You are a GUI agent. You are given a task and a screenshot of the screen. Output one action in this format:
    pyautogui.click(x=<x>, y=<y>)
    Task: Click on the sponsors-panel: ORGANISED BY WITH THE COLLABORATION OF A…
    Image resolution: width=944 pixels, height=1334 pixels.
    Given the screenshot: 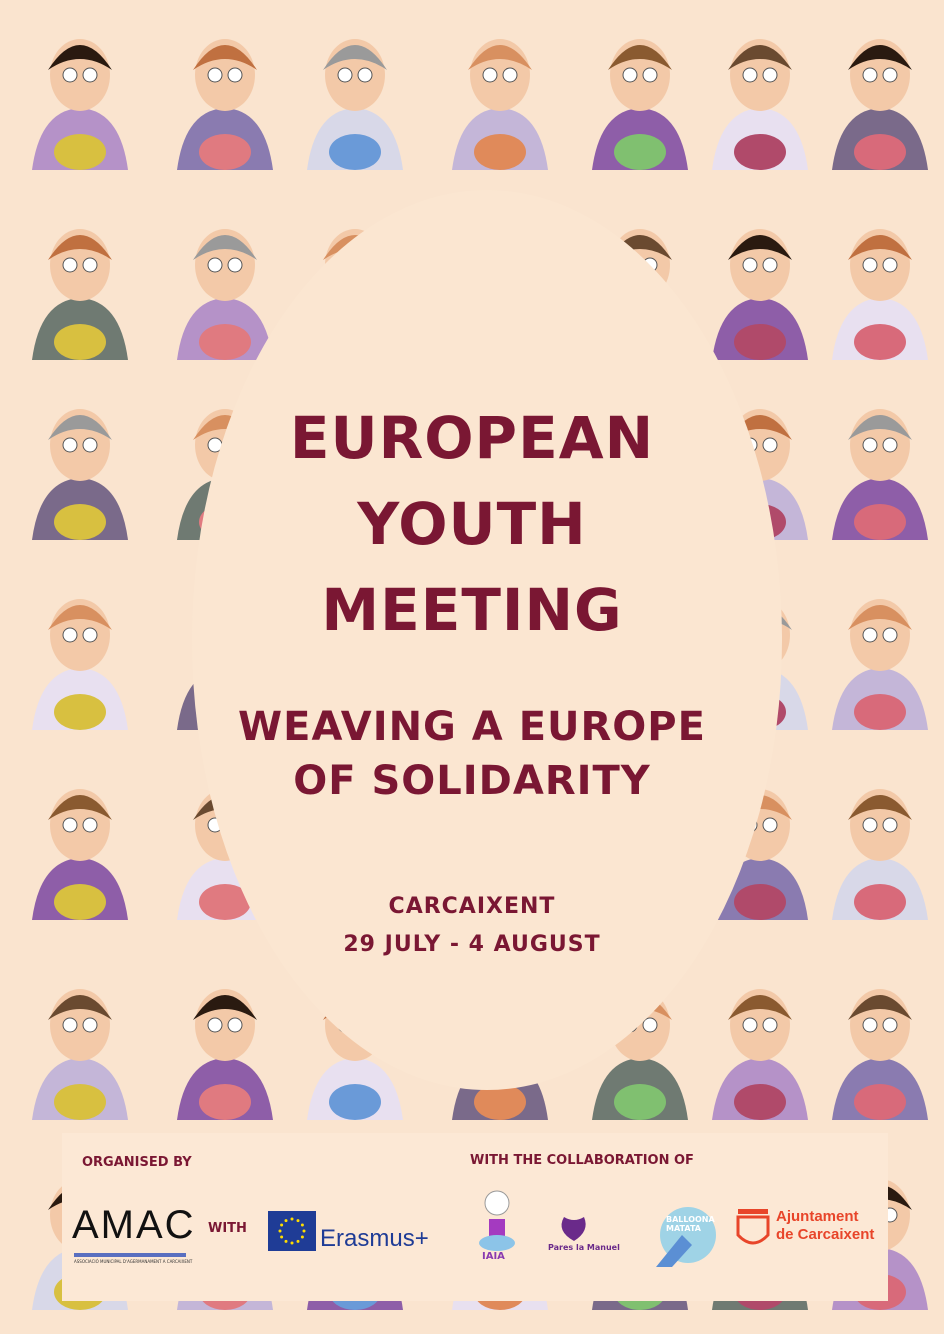 What is the action you would take?
    pyautogui.click(x=475, y=1217)
    